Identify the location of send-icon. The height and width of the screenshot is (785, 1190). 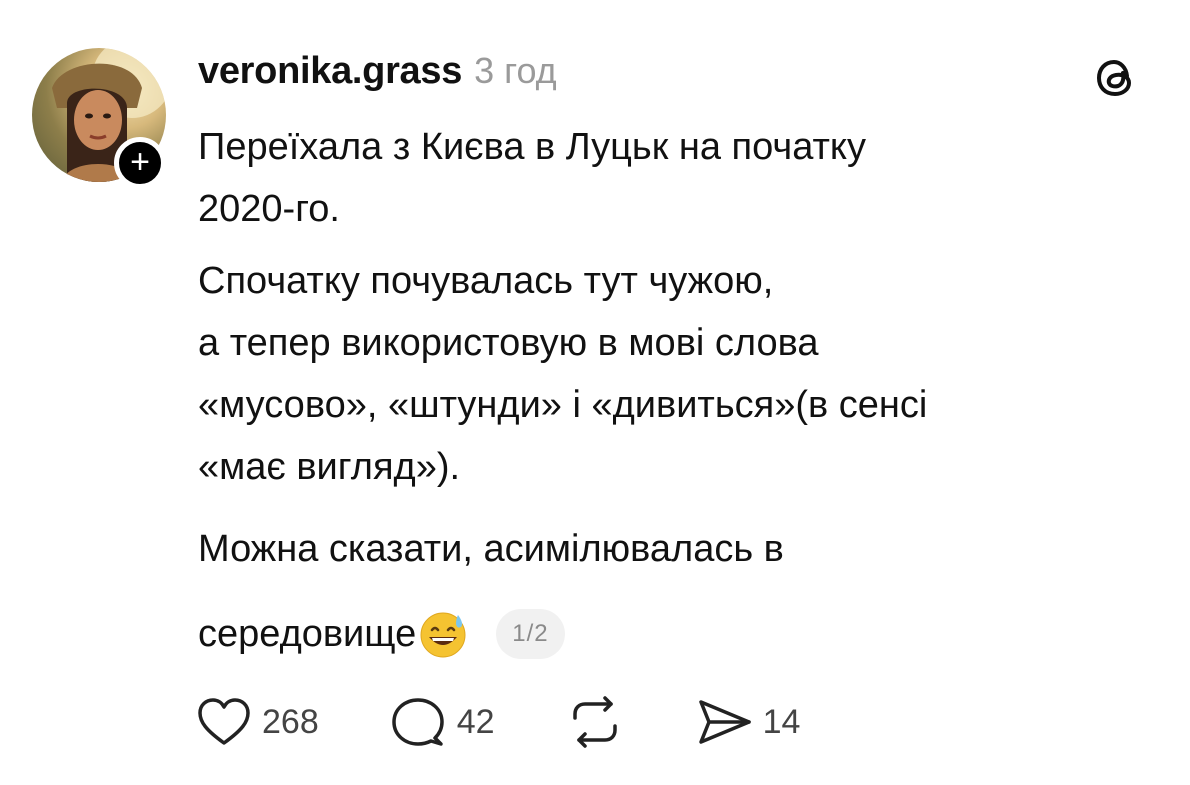
(724, 722).